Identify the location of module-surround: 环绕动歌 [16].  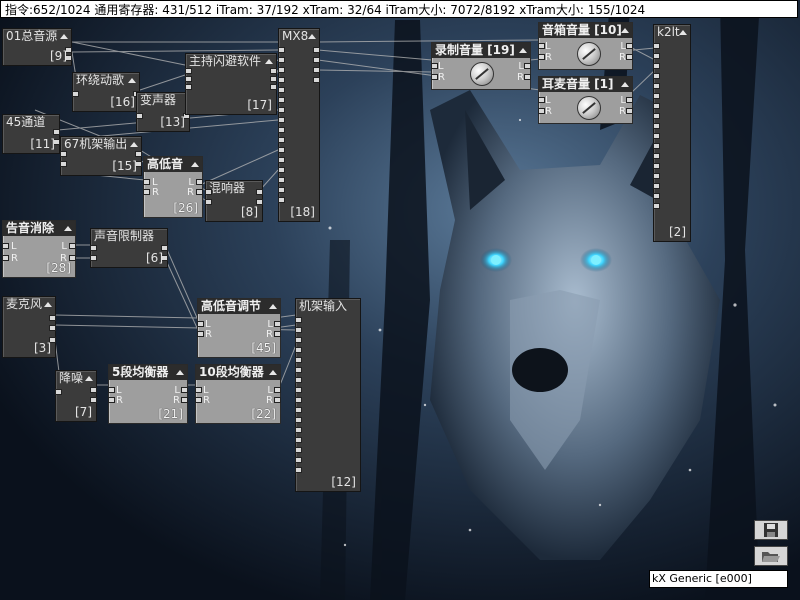
(106, 92).